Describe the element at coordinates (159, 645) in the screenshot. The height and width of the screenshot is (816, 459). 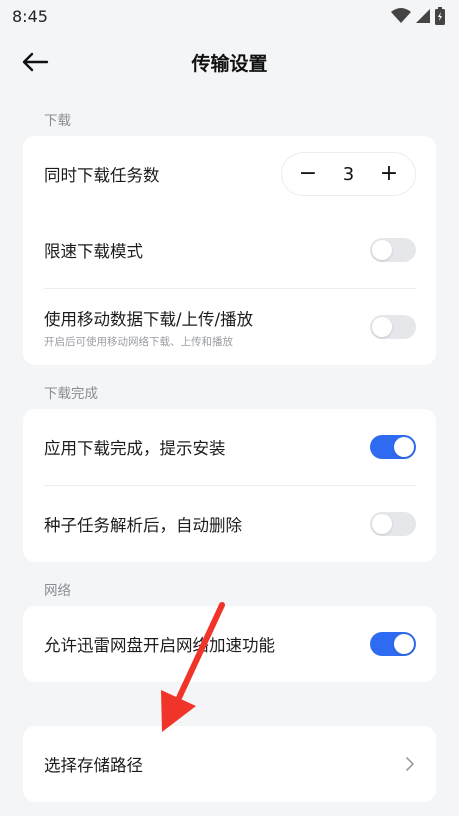
I see `network-acceleration-label: 允许迅雷网盘开启网络加速功能` at that location.